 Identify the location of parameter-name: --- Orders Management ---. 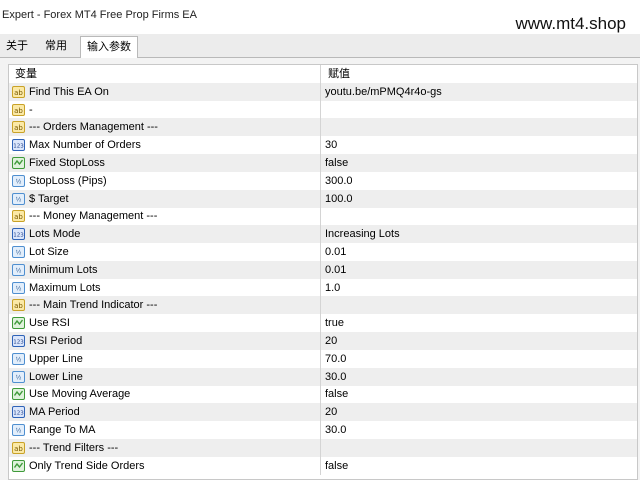
(93, 127).